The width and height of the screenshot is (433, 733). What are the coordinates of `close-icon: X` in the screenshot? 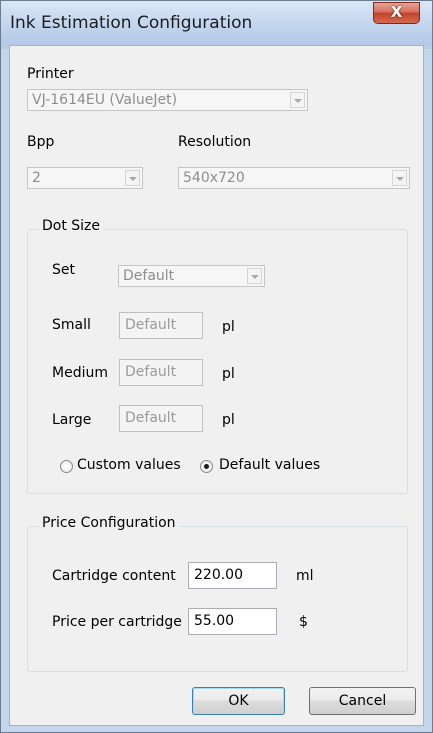 It's located at (396, 12).